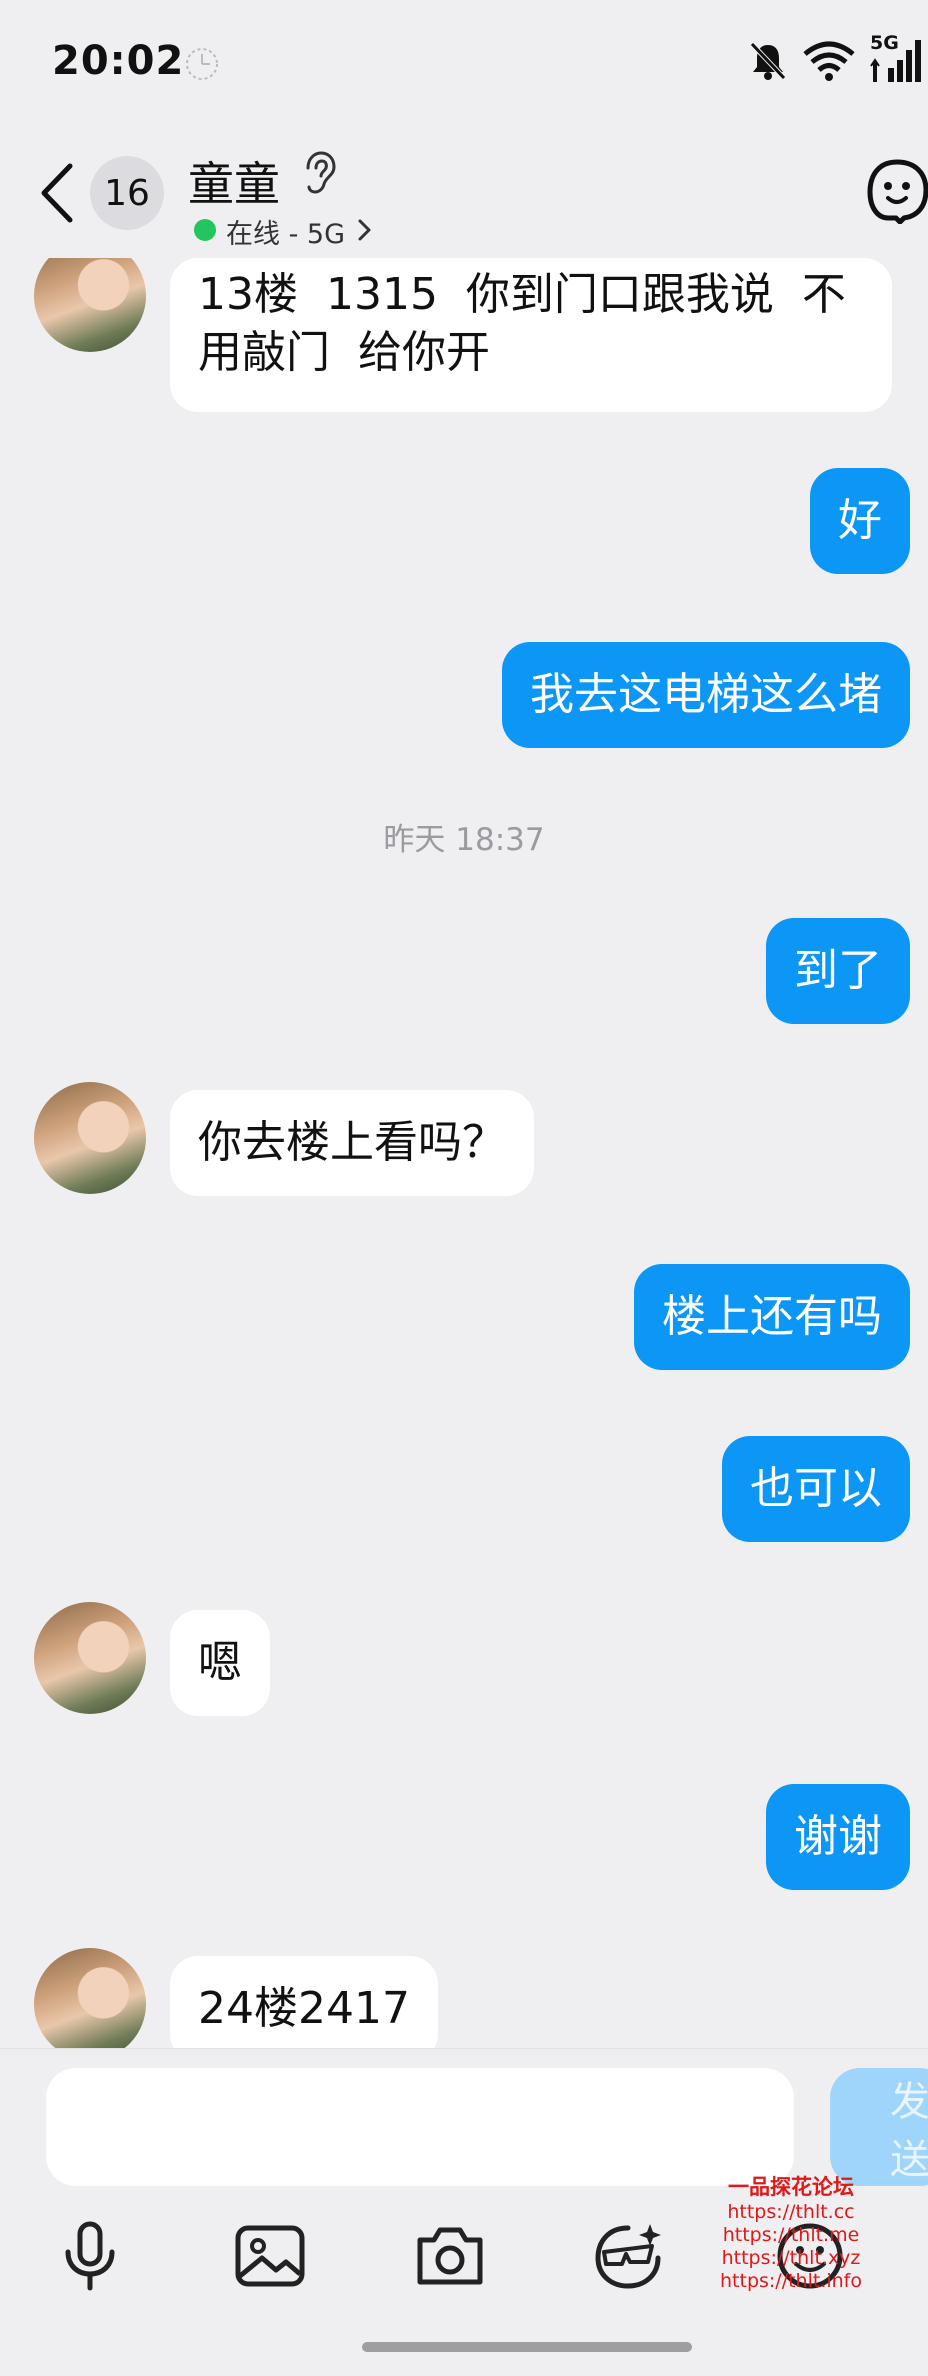 This screenshot has height=2376, width=928. What do you see at coordinates (220, 1663) in the screenshot?
I see `incoming-message: 嗯` at bounding box center [220, 1663].